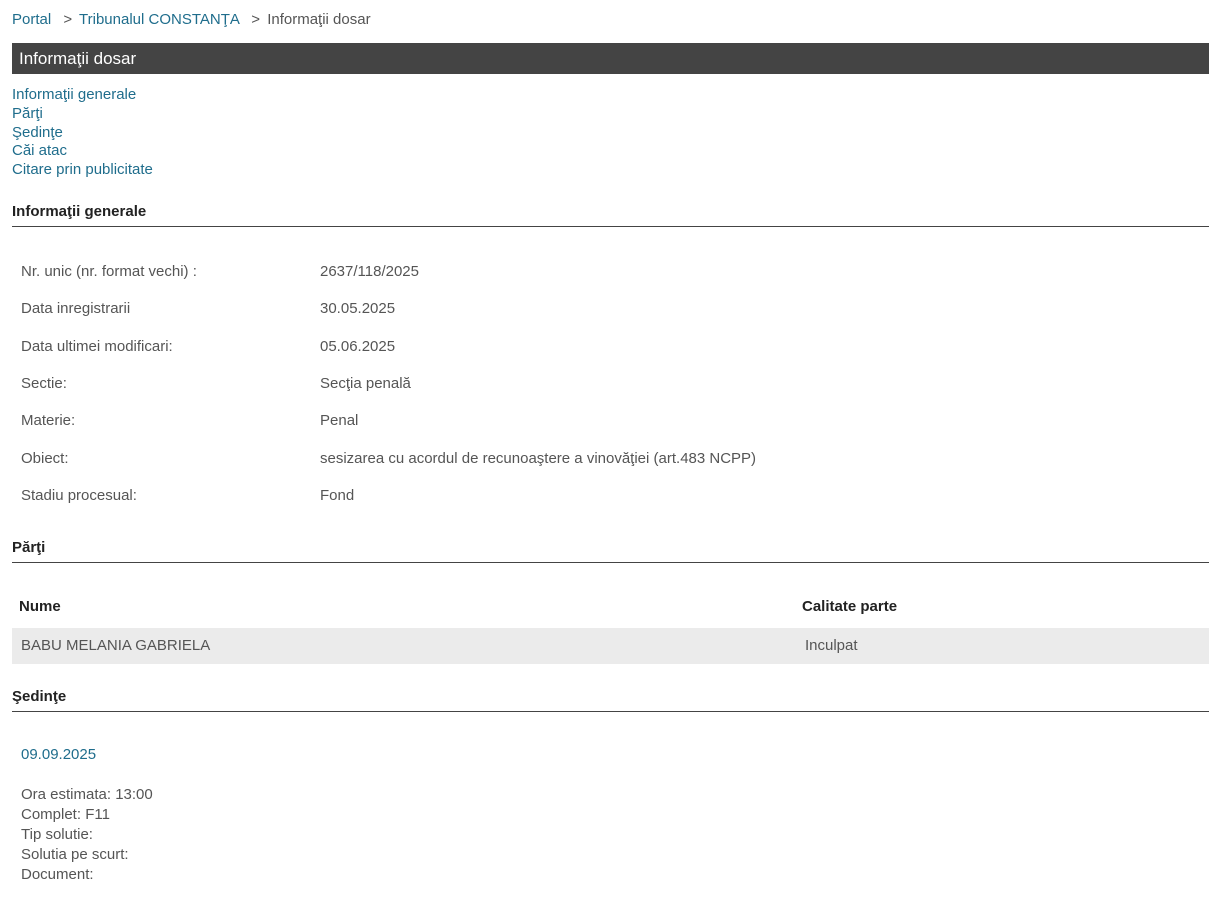  What do you see at coordinates (45, 458) in the screenshot?
I see `info-label: Obiect:` at bounding box center [45, 458].